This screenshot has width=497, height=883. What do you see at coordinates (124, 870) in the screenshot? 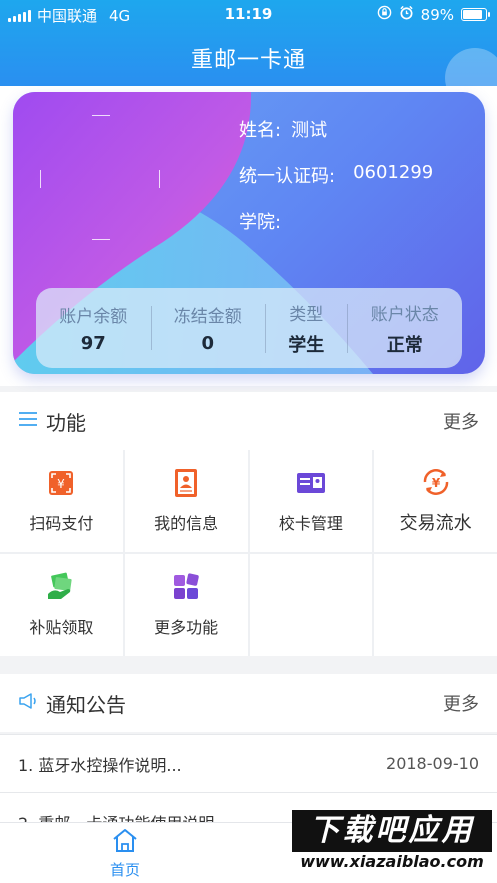
I see `tab-home-label: 首页` at bounding box center [124, 870].